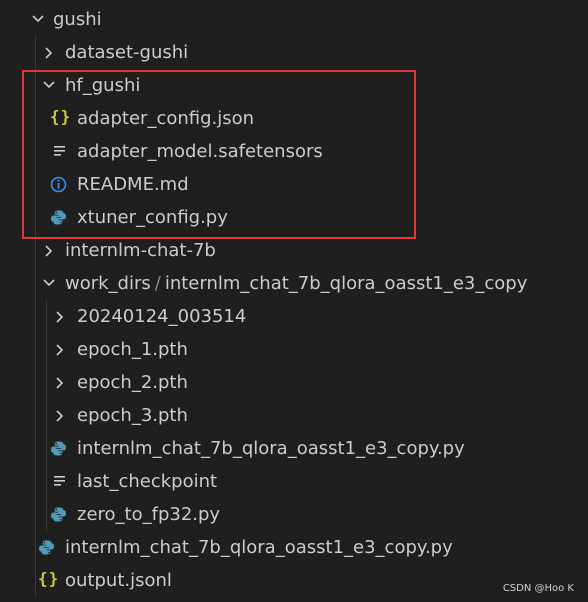 This screenshot has width=588, height=602. What do you see at coordinates (162, 316) in the screenshot?
I see `tree-item-label: 20240124_003514` at bounding box center [162, 316].